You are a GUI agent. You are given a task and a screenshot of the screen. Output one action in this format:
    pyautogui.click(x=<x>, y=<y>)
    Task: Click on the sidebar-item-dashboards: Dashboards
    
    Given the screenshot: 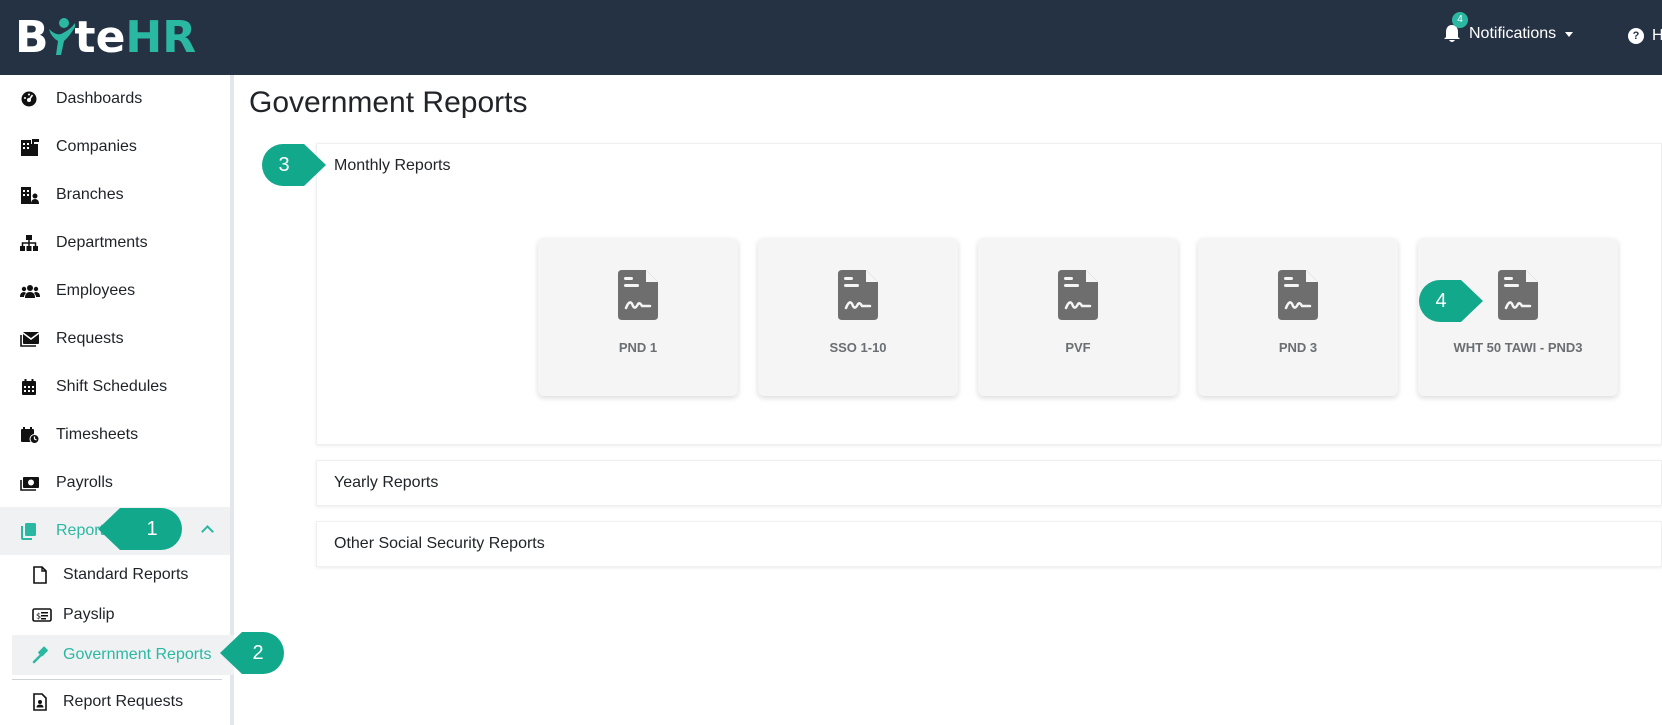 What is the action you would take?
    pyautogui.click(x=115, y=99)
    